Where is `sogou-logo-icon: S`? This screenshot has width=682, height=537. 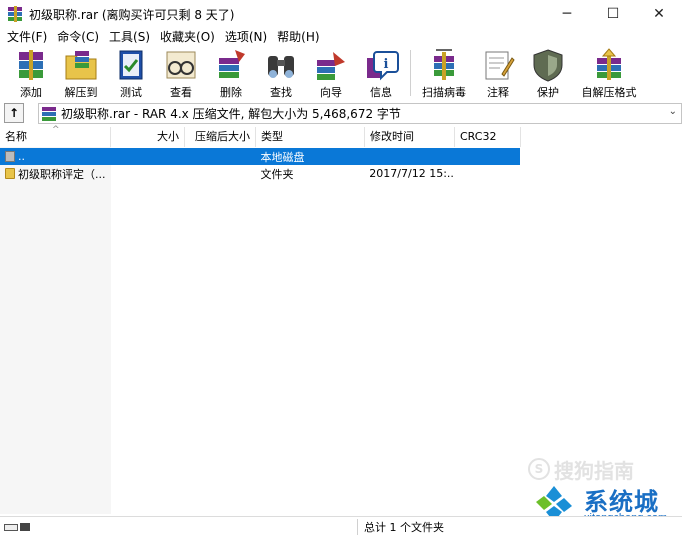
sogou-logo-icon: S is located at coordinates (539, 469).